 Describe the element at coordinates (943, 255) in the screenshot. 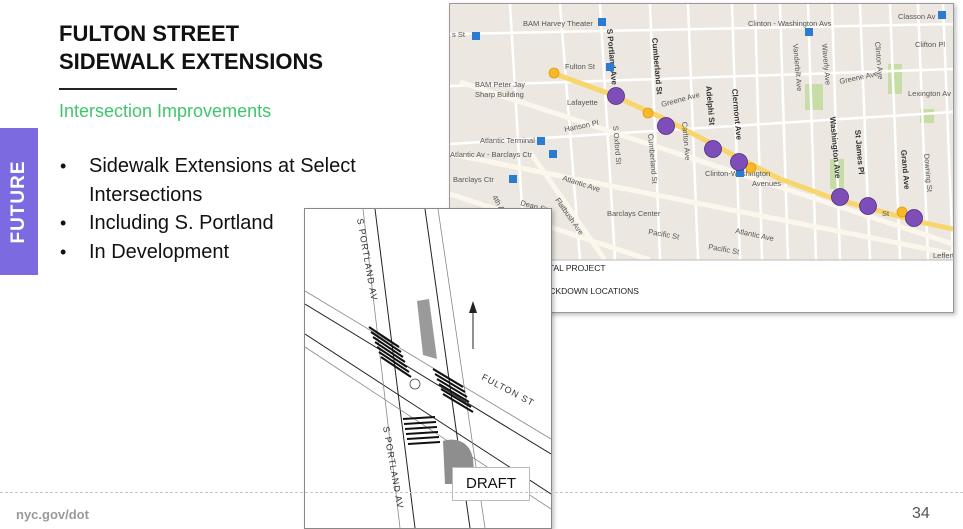

I see `map-label: Lefferts` at that location.